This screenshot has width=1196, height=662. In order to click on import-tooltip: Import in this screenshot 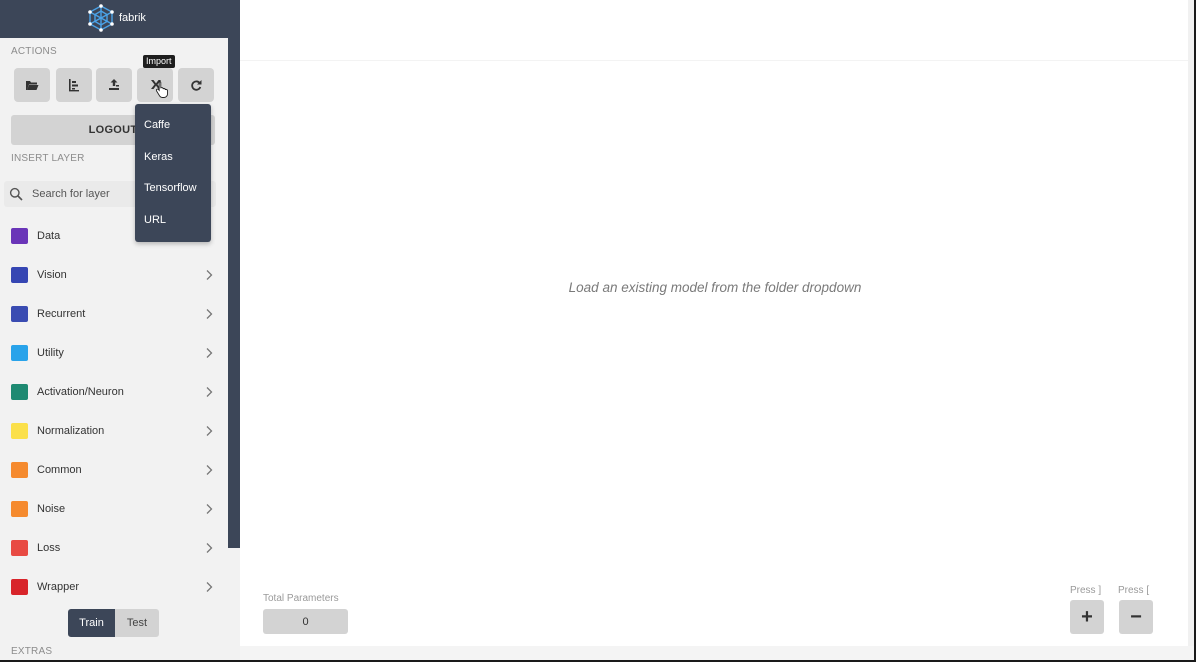, I will do `click(159, 61)`.